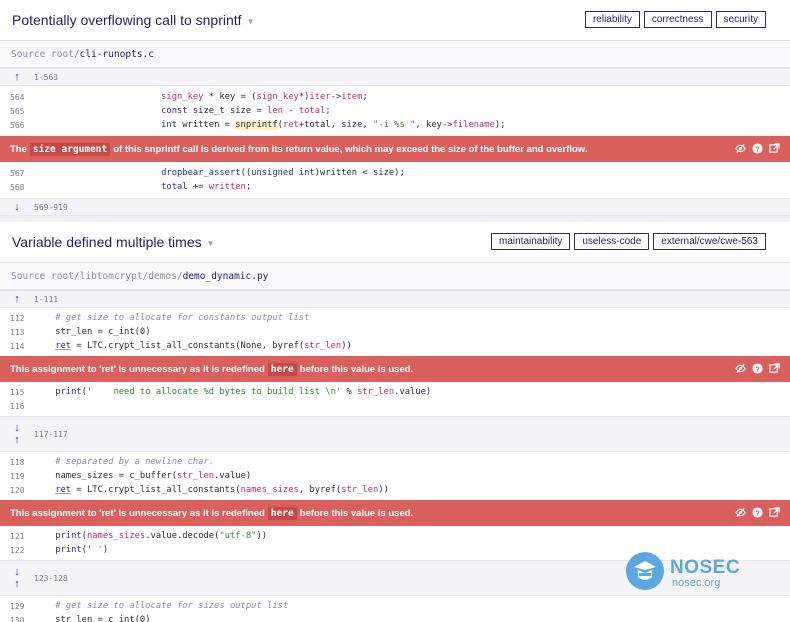 This screenshot has width=790, height=622. I want to click on line-number: 118, so click(17, 462).